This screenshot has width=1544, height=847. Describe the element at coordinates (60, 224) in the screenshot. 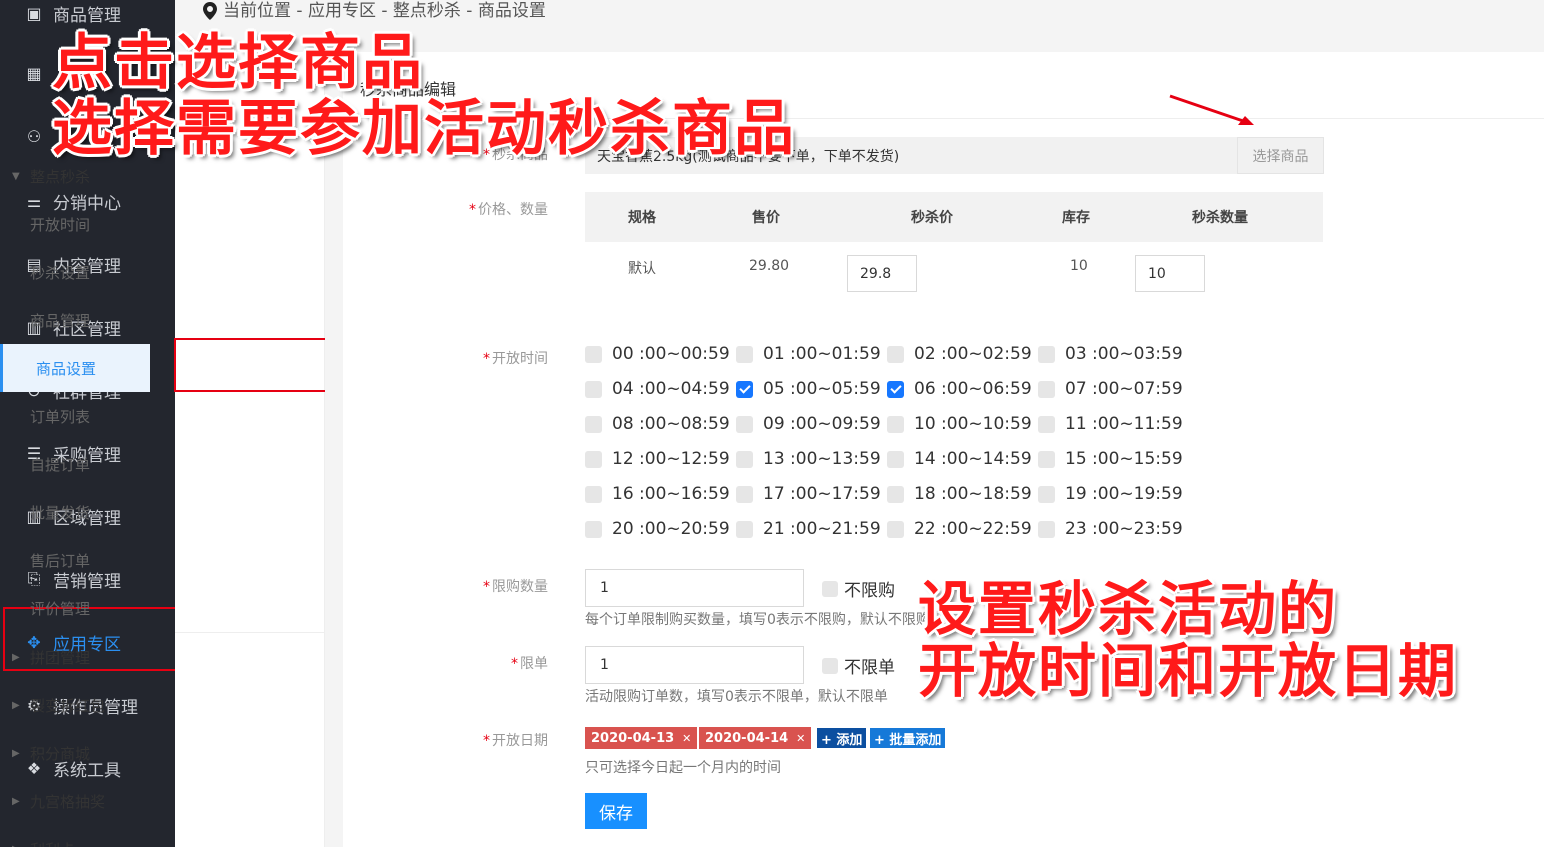

I see `submenu-item-label: 开放时间` at that location.